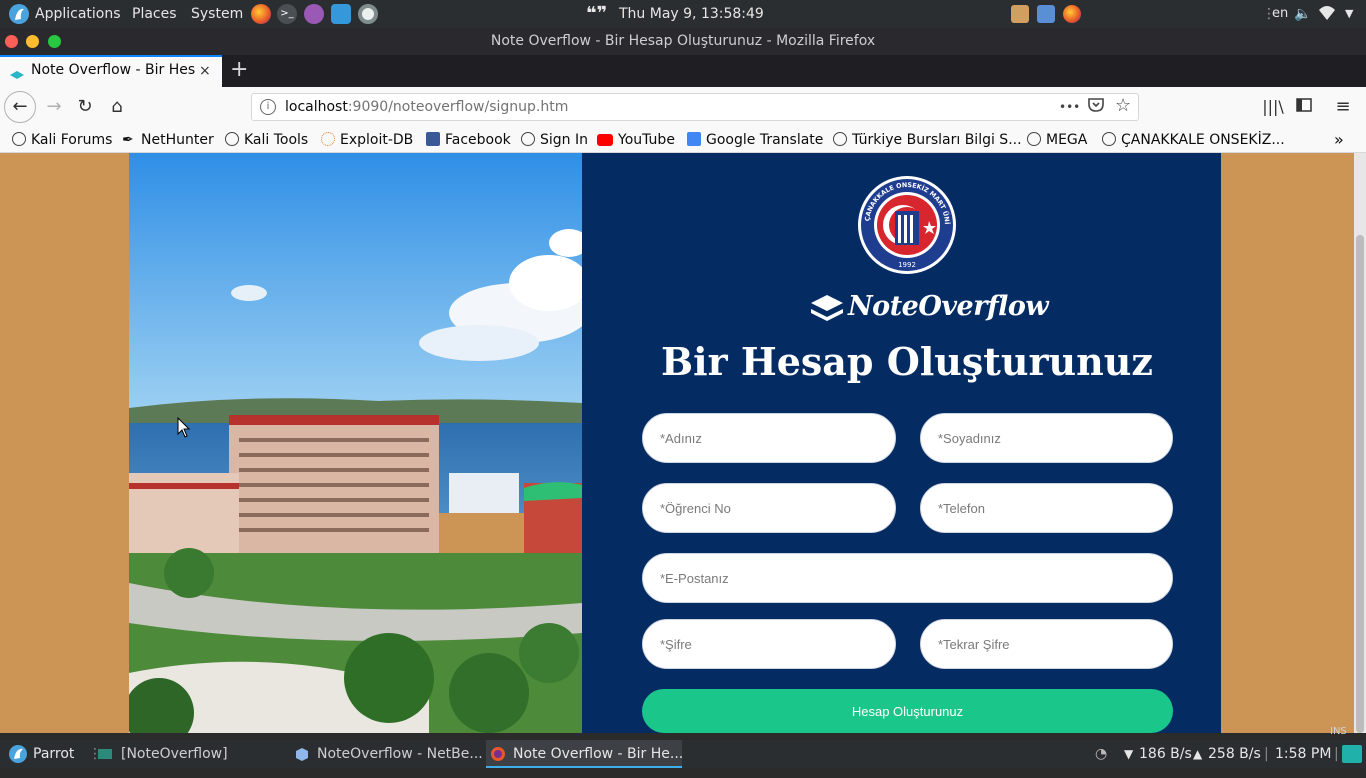  Describe the element at coordinates (426, 107) in the screenshot. I see `url-text: localhost:9090/noteoverflow/signup.htm` at that location.